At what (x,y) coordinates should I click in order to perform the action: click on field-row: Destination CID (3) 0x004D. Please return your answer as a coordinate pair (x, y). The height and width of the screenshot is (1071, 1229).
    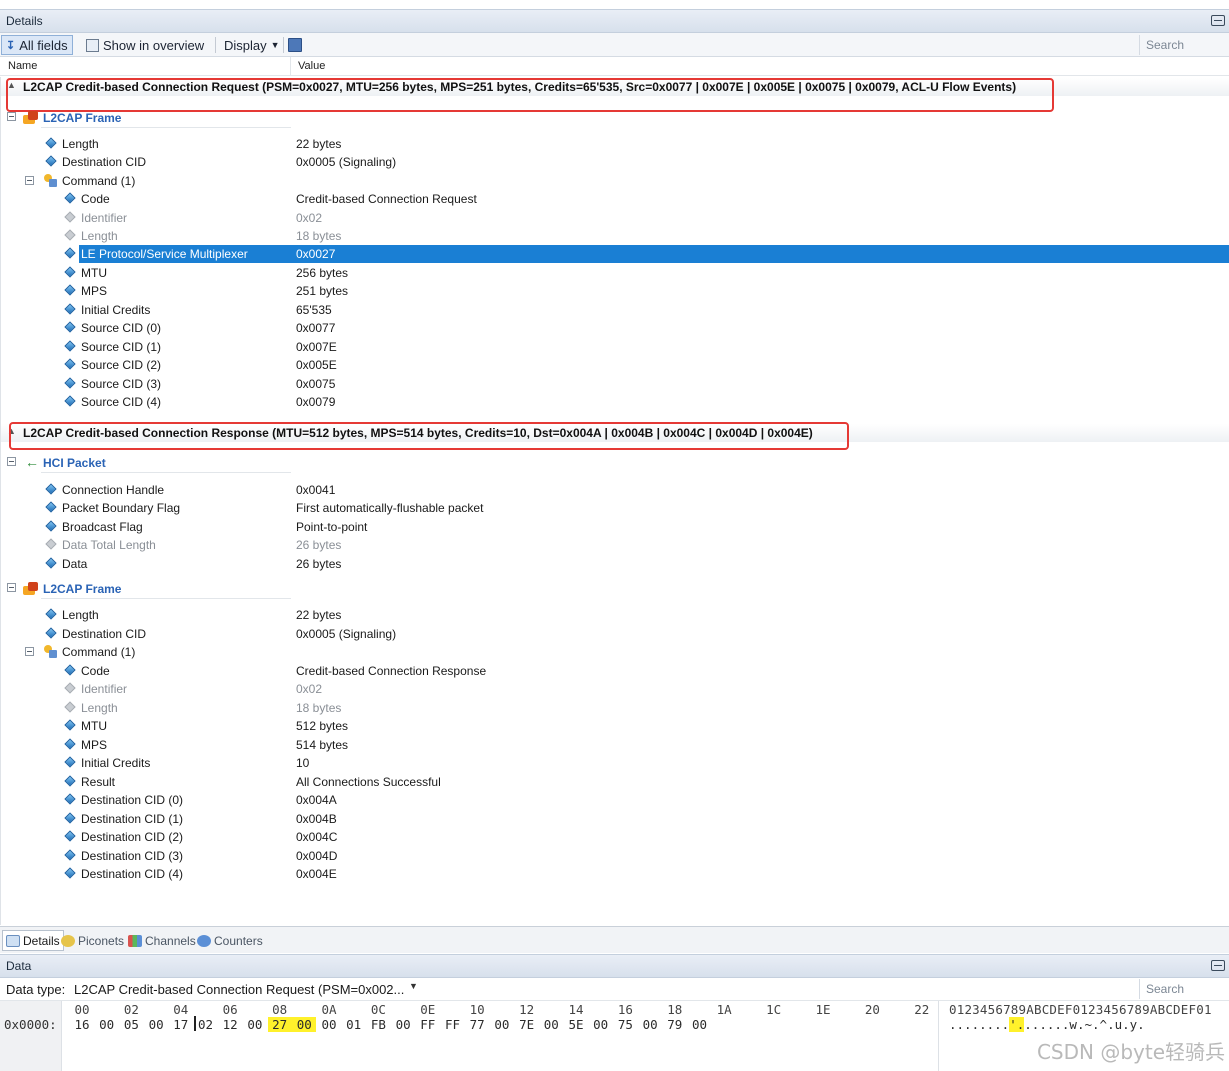
    Looking at the image, I should click on (615, 856).